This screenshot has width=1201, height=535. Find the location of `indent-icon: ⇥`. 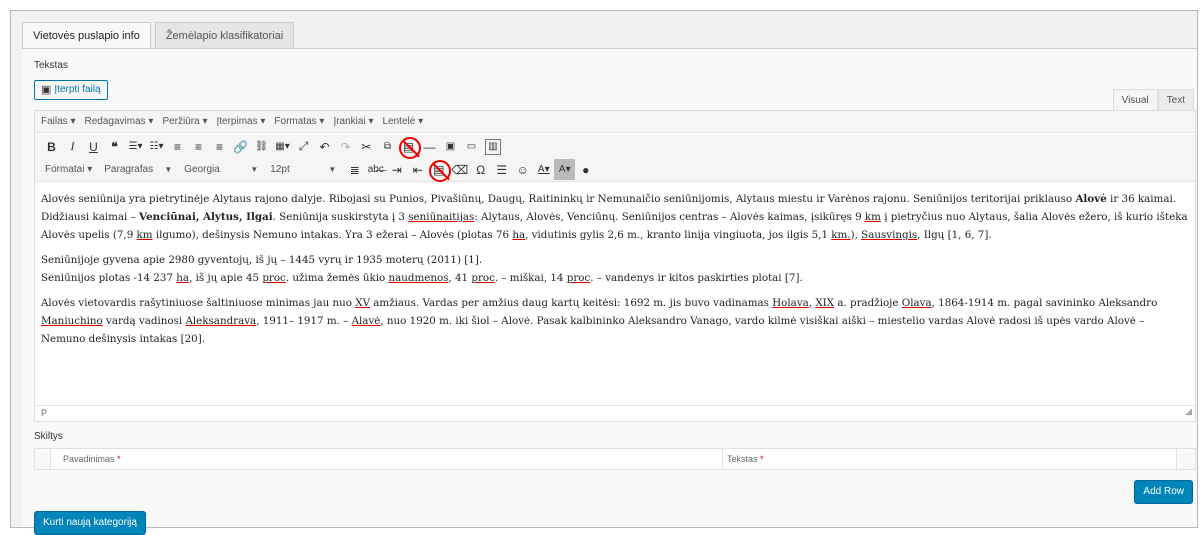

indent-icon: ⇥ is located at coordinates (396, 169).